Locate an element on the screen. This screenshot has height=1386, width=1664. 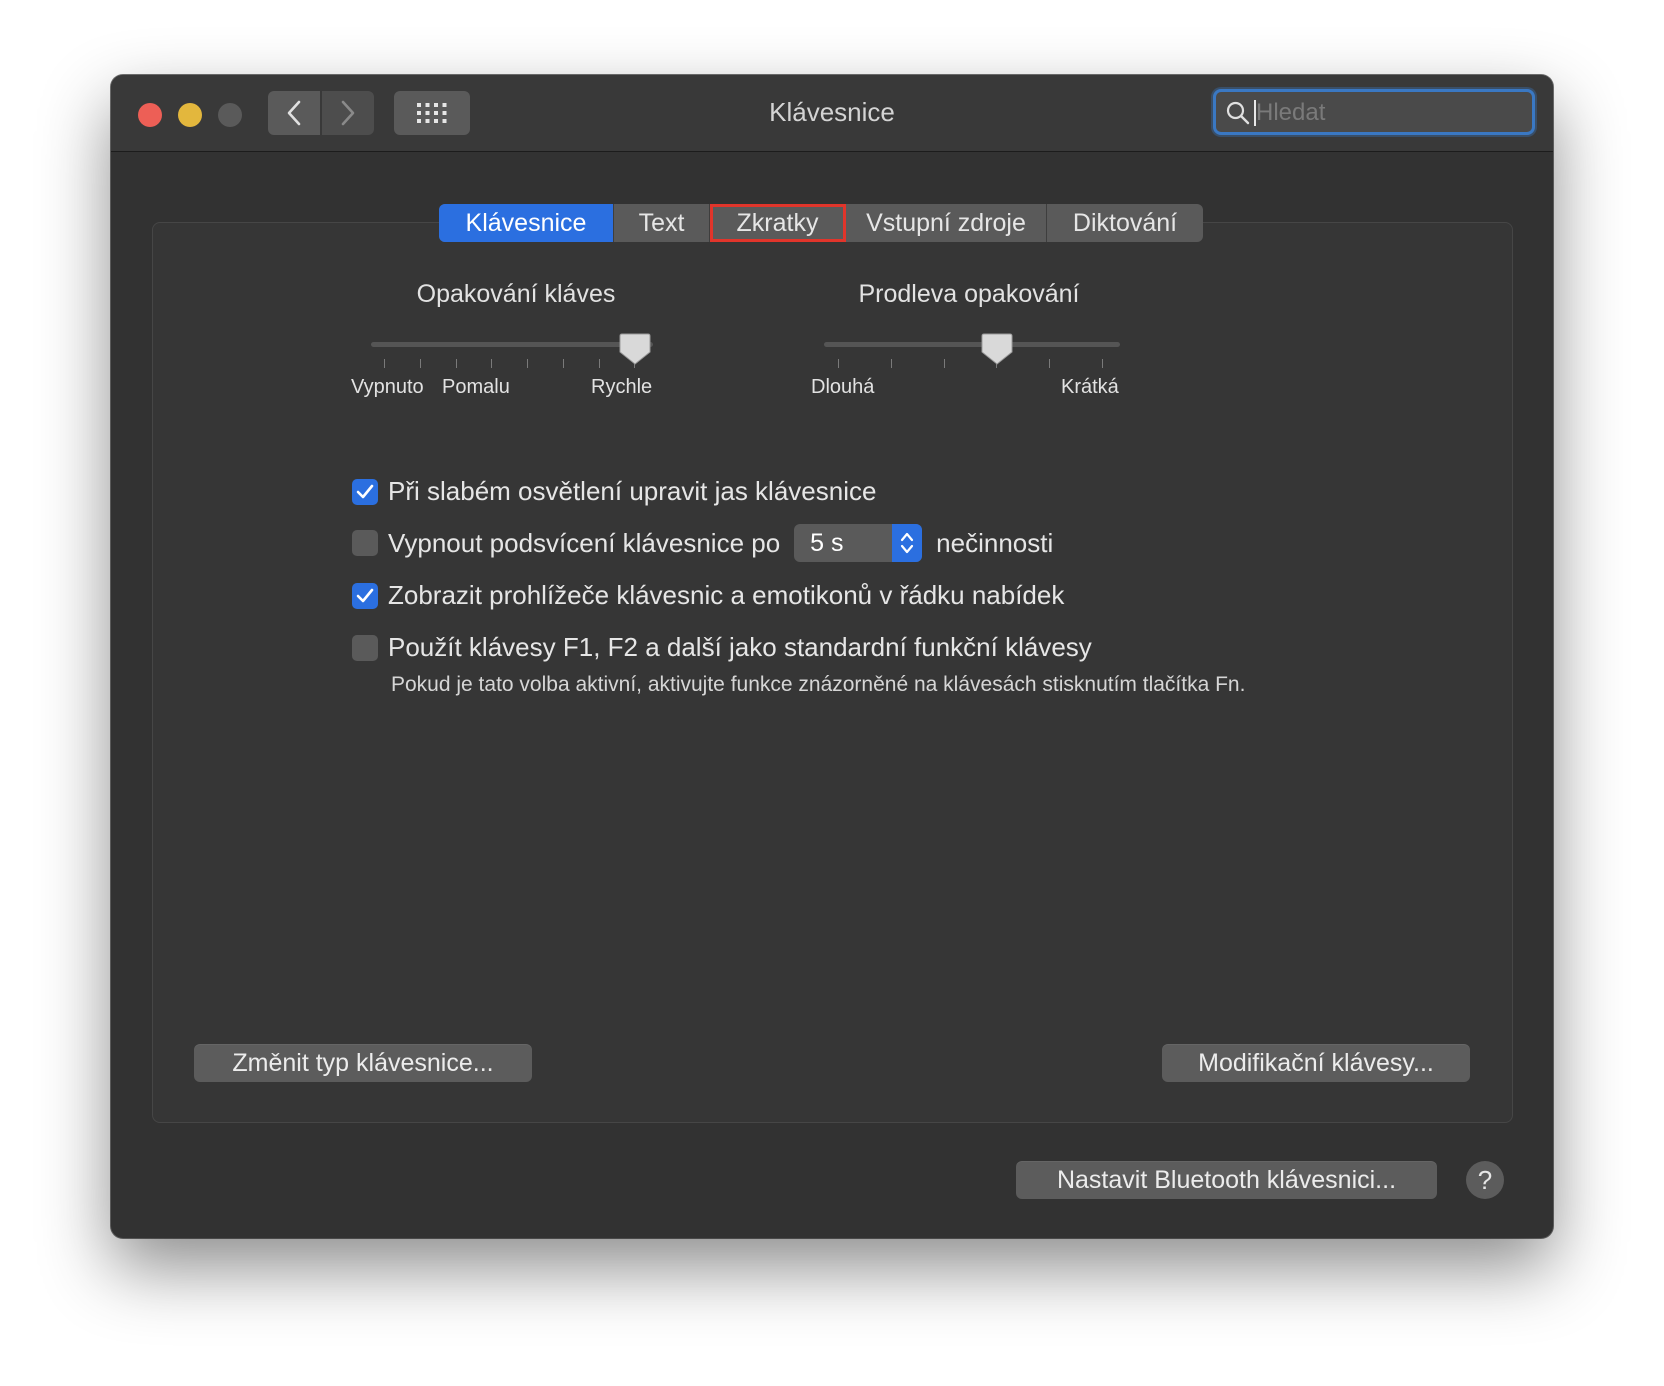
slider-label-fast: Rychle is located at coordinates (622, 387).